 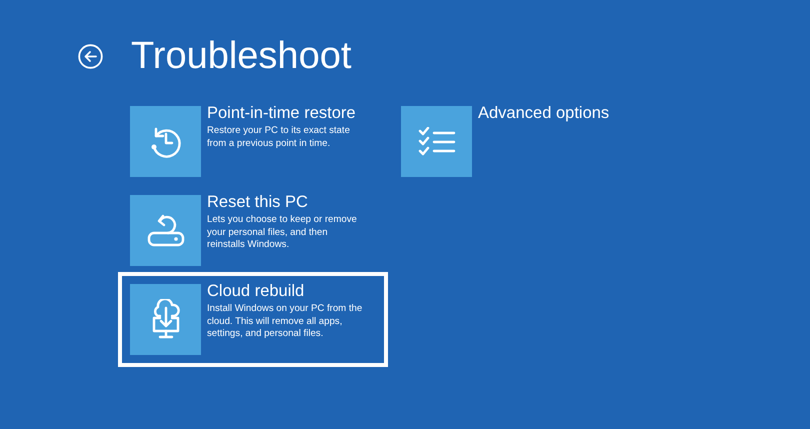 I want to click on option-title: Advanced options, so click(x=544, y=113).